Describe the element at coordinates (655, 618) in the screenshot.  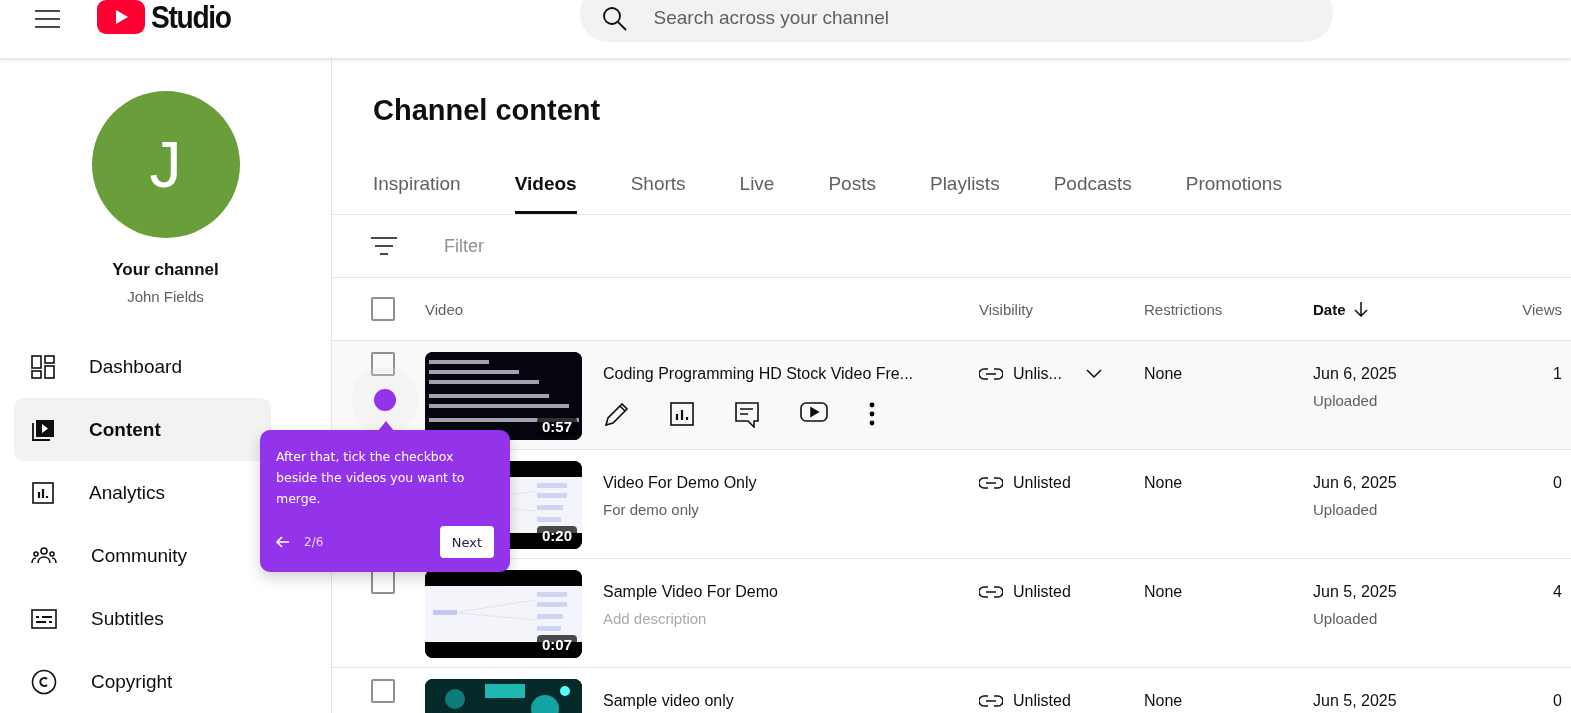
I see `video-description: Add description` at that location.